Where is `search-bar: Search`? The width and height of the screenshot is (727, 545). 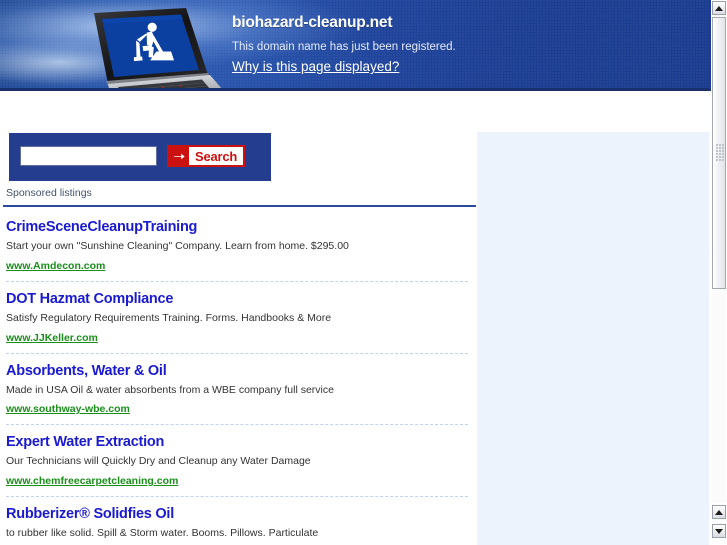
search-bar: Search is located at coordinates (140, 157).